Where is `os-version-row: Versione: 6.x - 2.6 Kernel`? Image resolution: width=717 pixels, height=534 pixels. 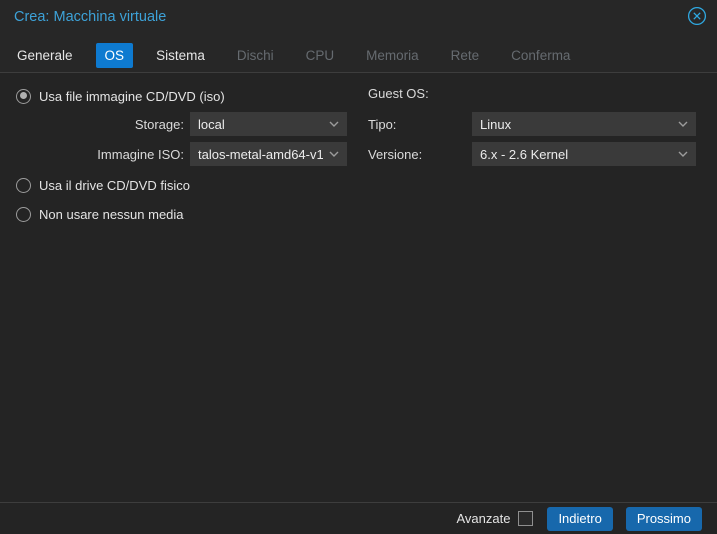 os-version-row: Versione: 6.x - 2.6 Kernel is located at coordinates (532, 154).